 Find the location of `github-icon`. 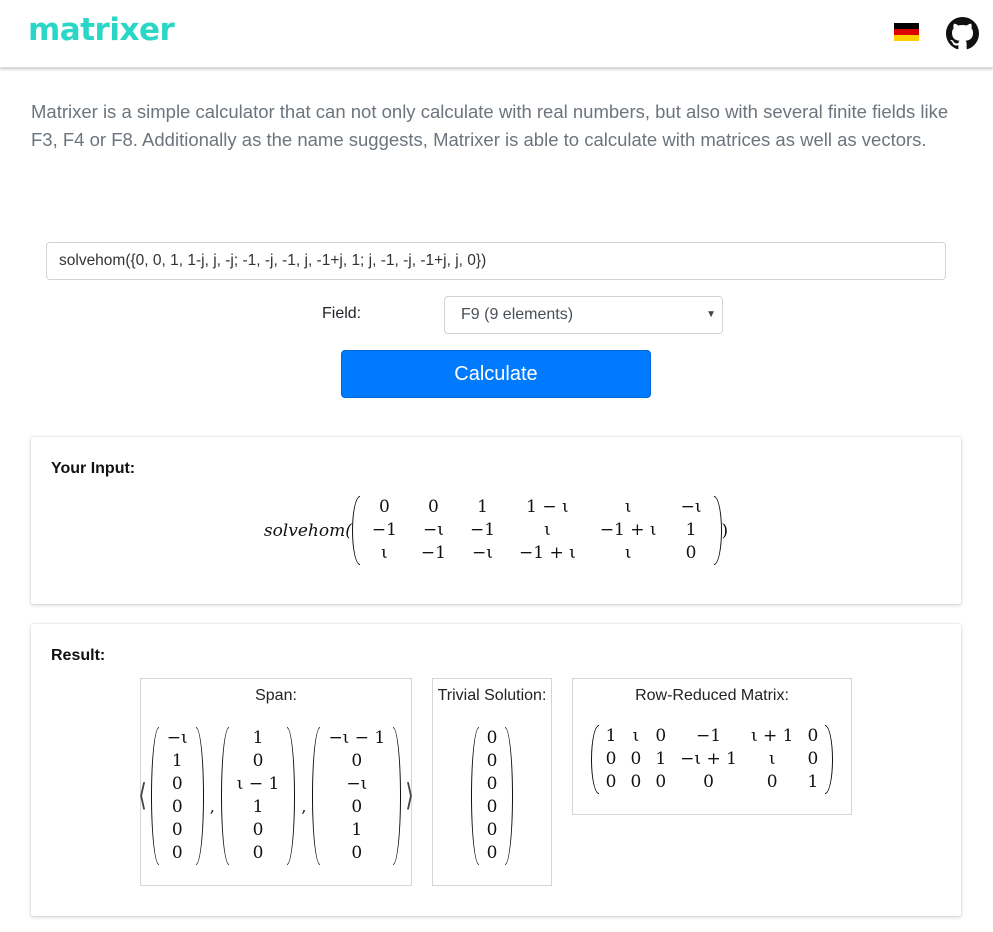

github-icon is located at coordinates (962, 33).